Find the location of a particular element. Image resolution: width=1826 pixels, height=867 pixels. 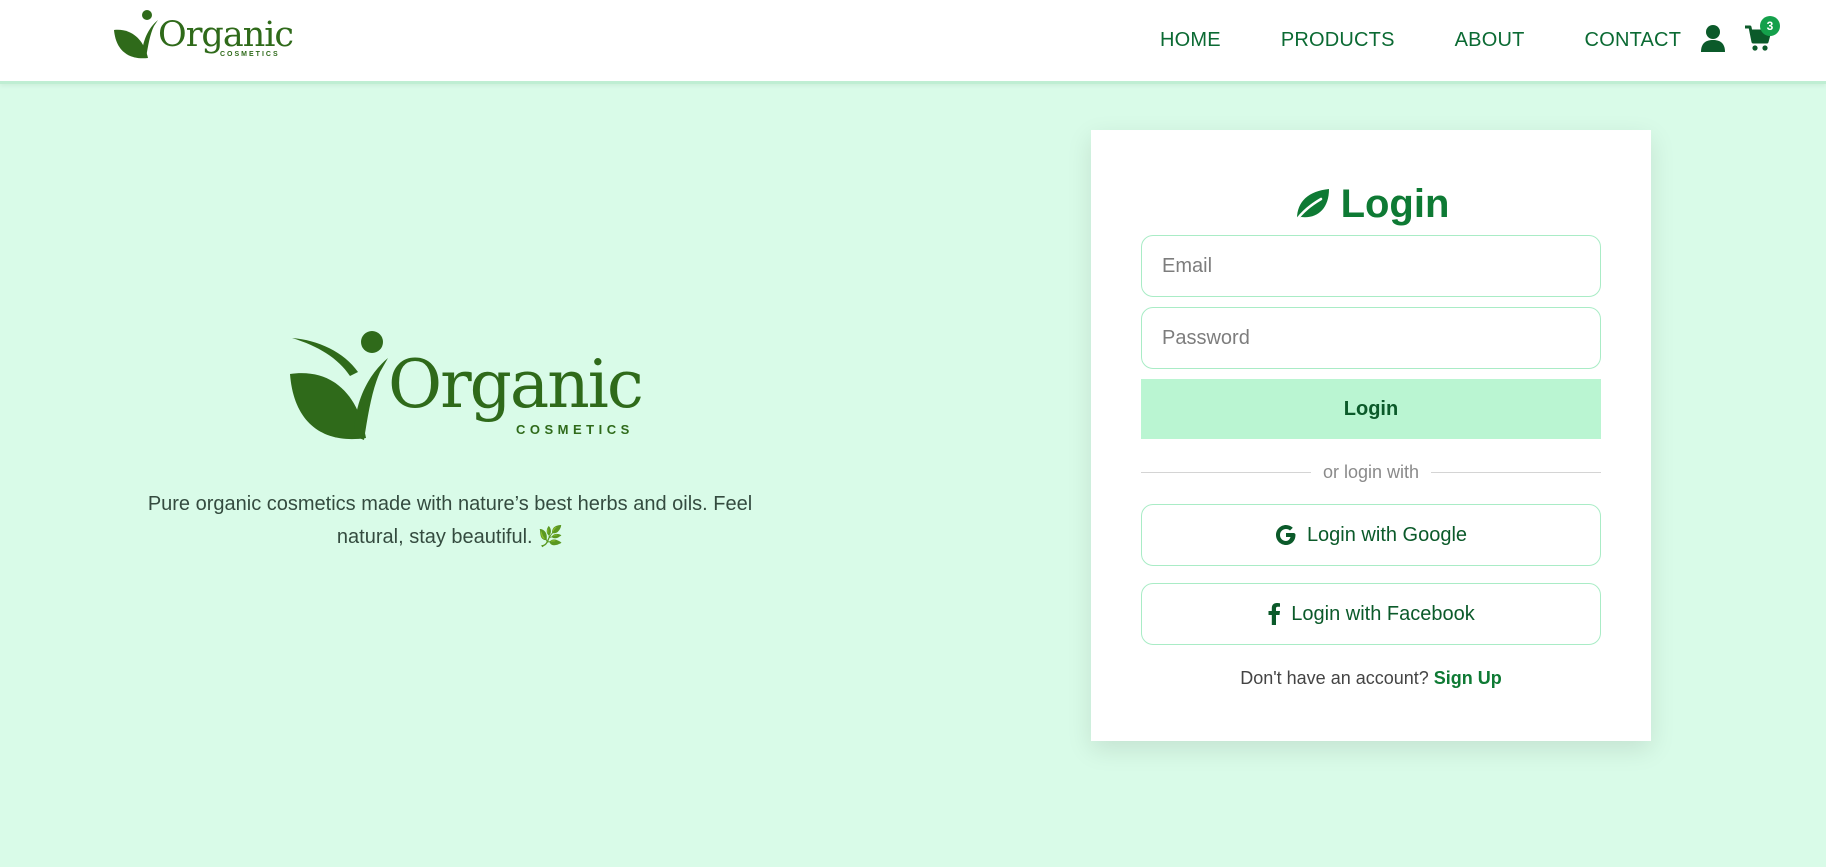

brand-subtitle: COSMETICS is located at coordinates (250, 54).